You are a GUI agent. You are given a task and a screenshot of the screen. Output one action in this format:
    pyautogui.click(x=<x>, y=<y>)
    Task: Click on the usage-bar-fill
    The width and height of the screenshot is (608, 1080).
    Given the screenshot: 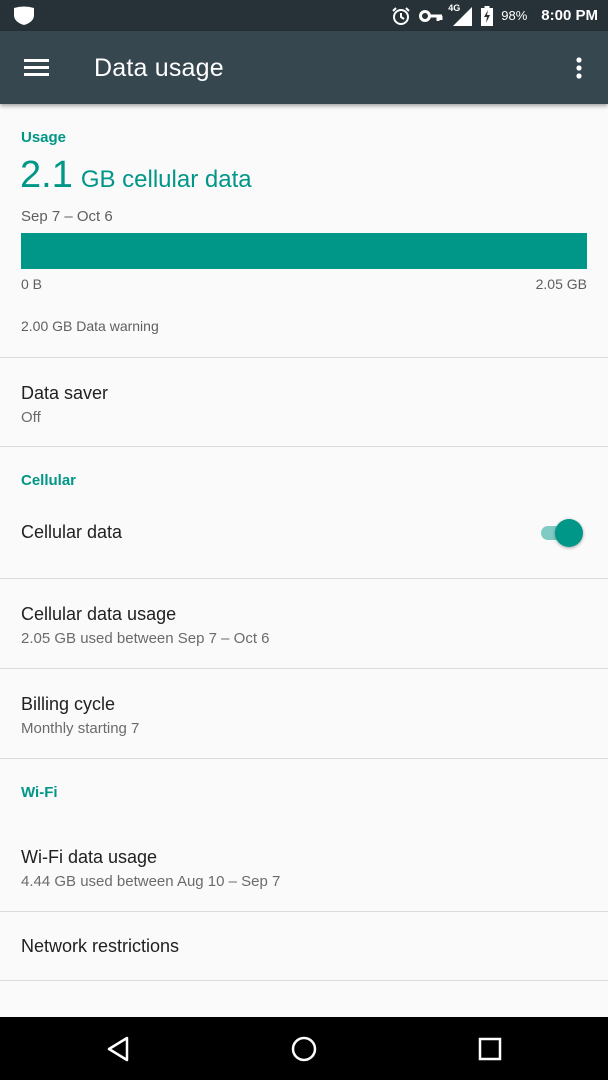 What is the action you would take?
    pyautogui.click(x=304, y=251)
    